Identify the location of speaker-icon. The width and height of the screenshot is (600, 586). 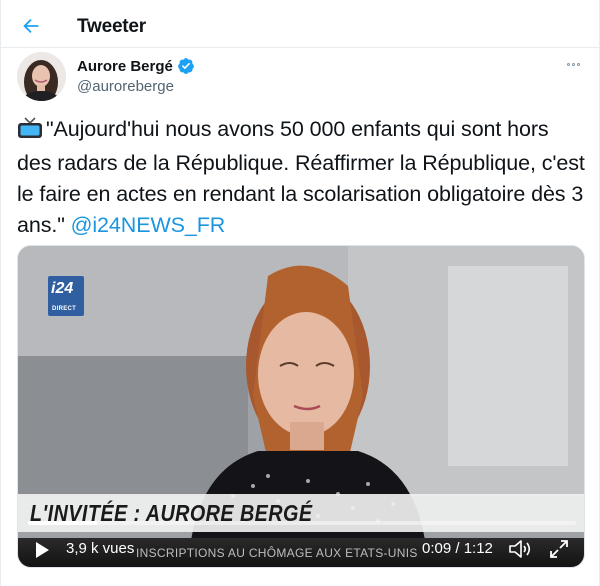
(520, 549).